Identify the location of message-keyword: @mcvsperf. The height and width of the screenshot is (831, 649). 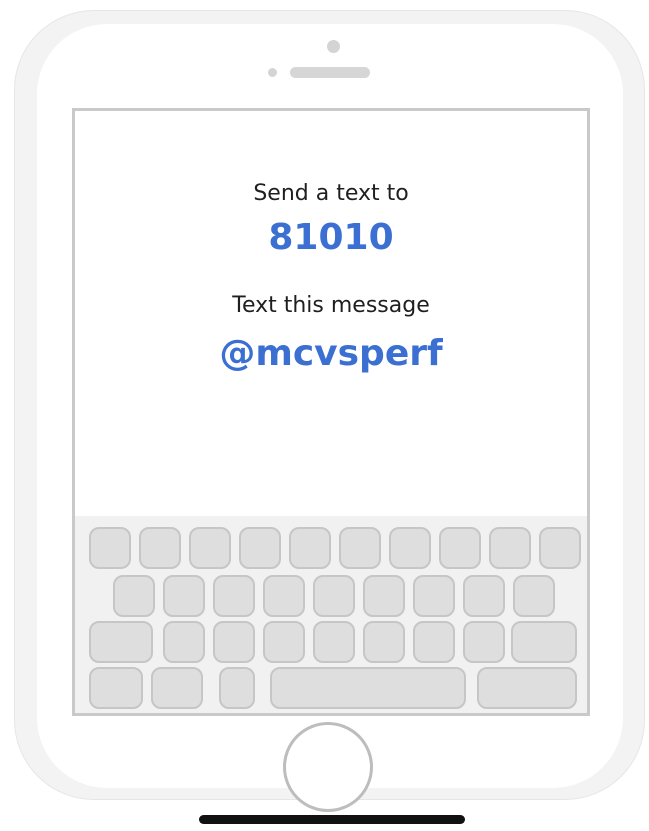
(331, 353).